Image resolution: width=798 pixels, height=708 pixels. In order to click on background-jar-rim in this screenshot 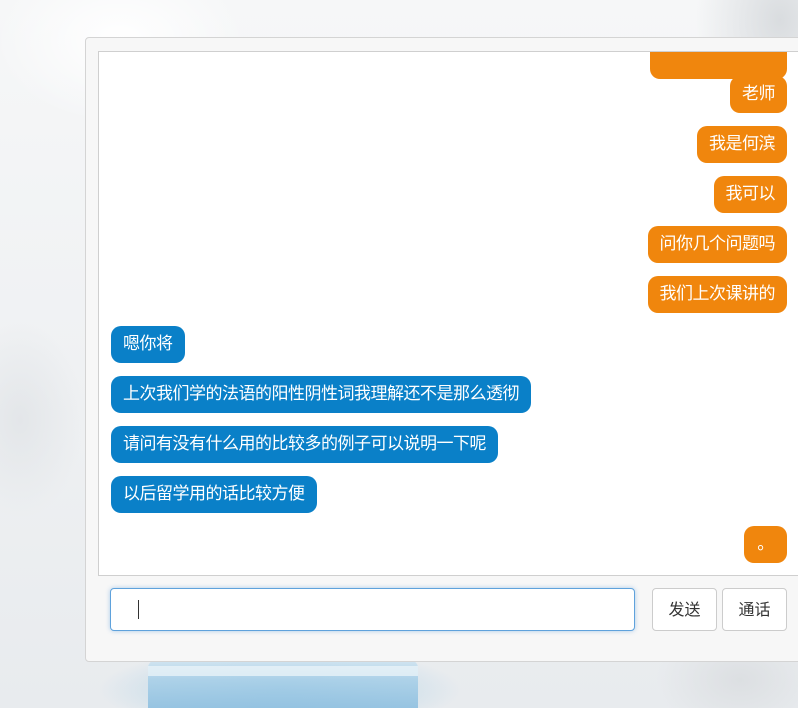, I will do `click(283, 671)`.